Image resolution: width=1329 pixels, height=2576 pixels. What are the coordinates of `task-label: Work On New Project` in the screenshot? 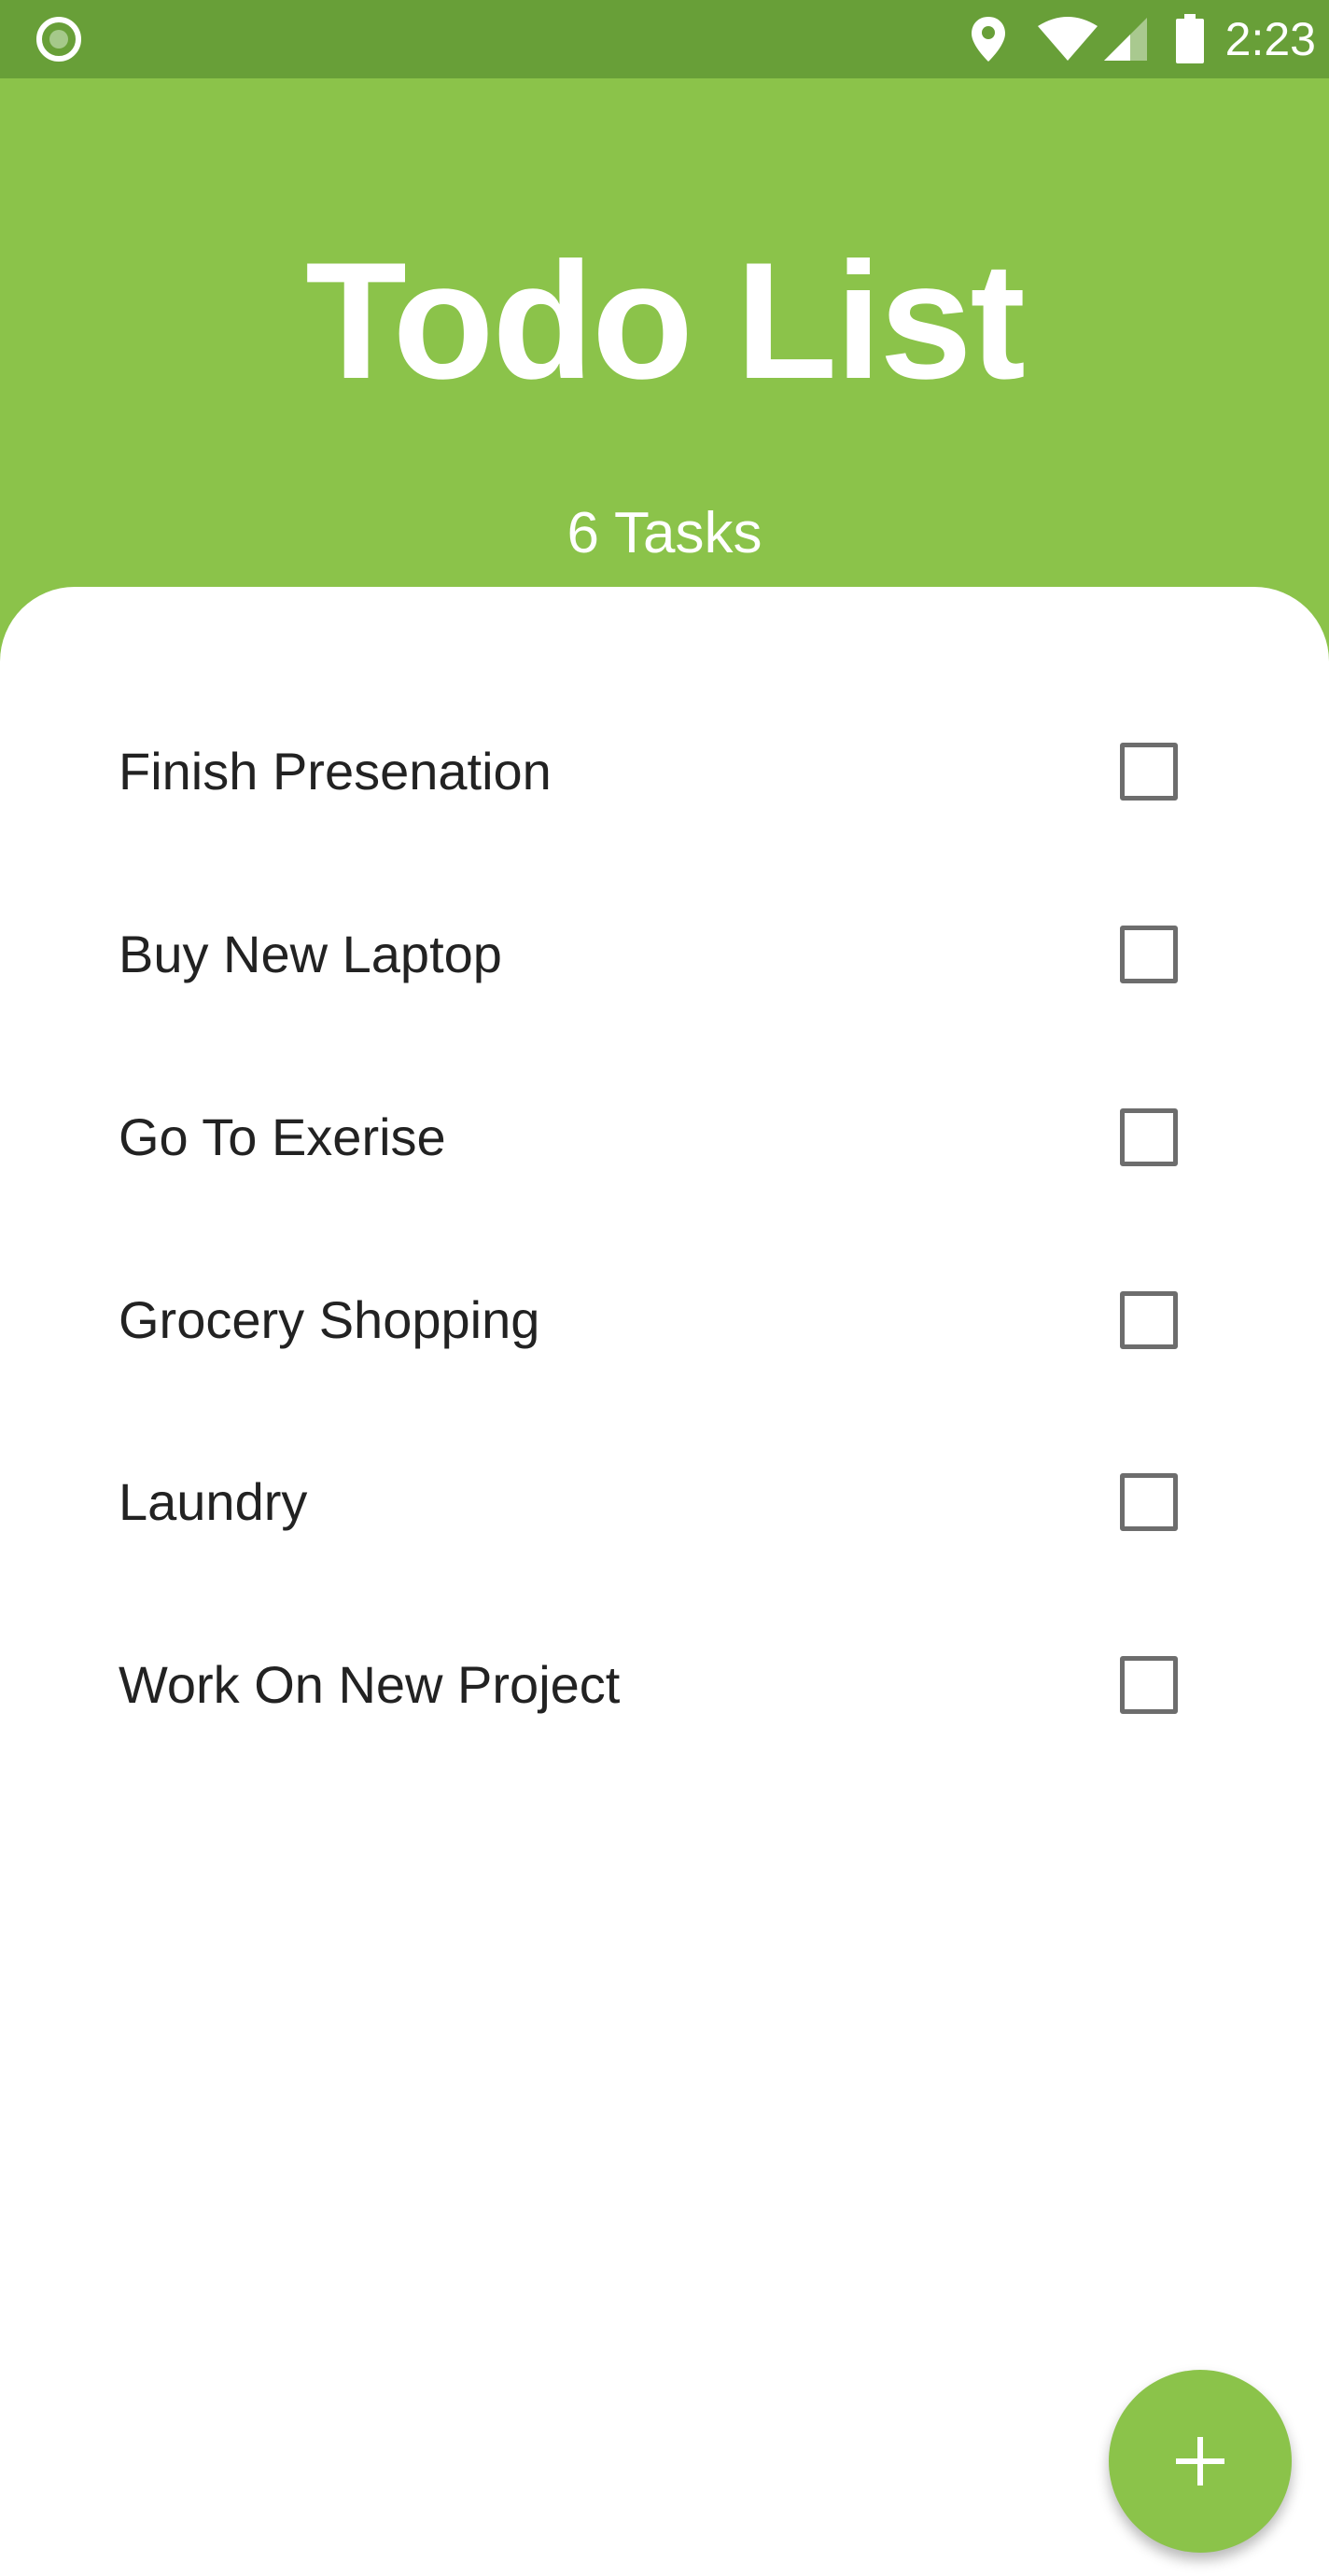 It's located at (370, 1684).